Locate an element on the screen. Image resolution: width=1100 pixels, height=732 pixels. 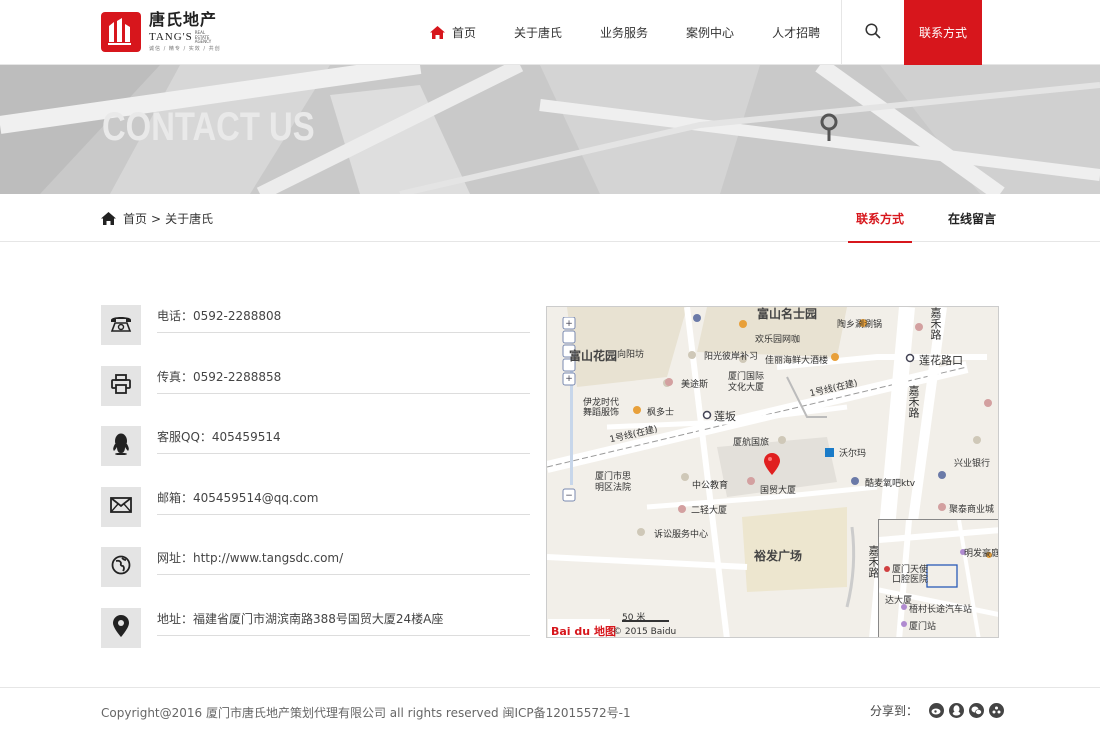
map-overview: 明发豪庭 厦门天使 口腔医院 达大厦 梧村长途汽车站 厦门站 is located at coordinates (938, 578).